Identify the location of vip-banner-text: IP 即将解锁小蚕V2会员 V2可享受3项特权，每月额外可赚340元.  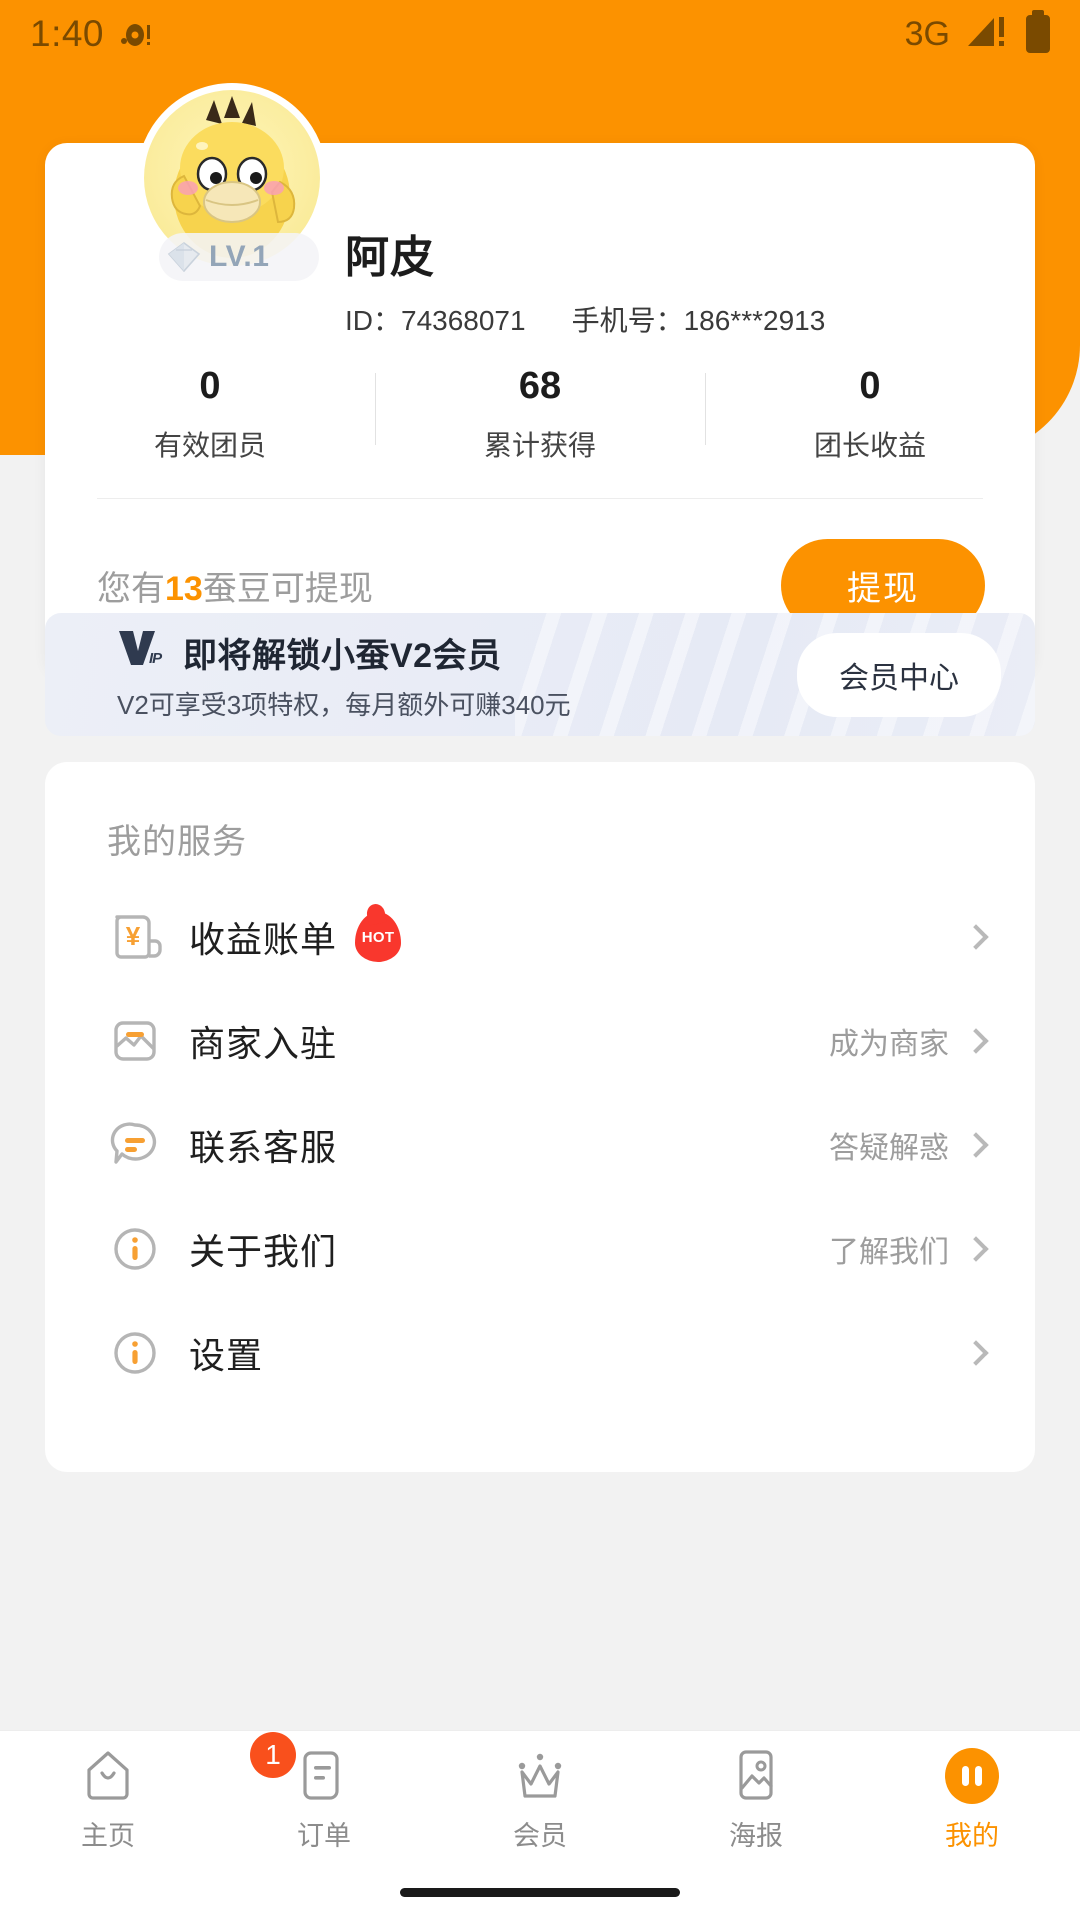
(344, 675).